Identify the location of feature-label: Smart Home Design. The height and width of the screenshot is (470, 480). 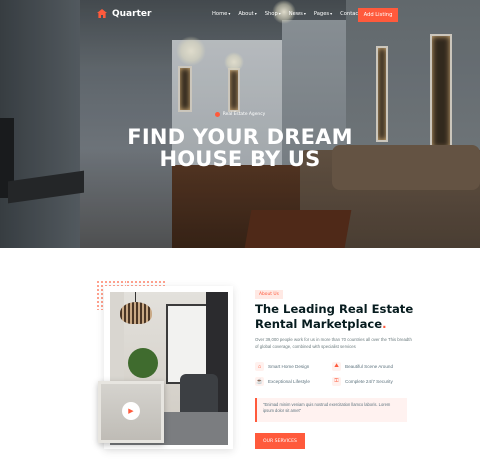
(289, 366).